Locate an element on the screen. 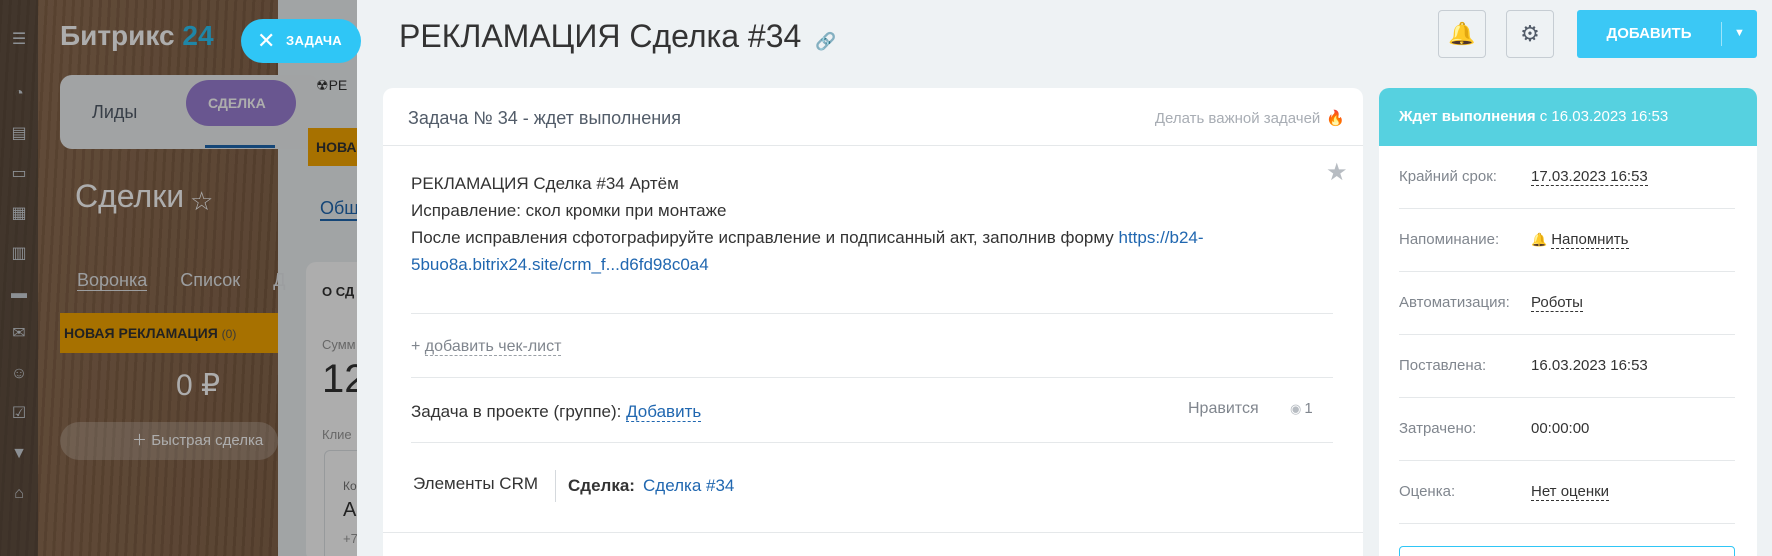 The image size is (1772, 556). remind-link: Напомнить is located at coordinates (1590, 240).